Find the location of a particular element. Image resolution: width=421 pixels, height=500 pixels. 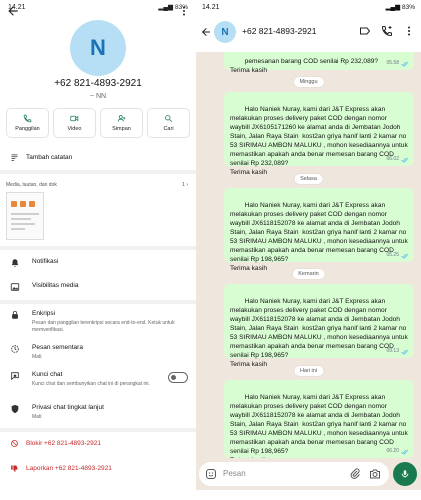

advanced-privacy-row: Privasi chat tingkat lanjut Mati is located at coordinates (98, 414).